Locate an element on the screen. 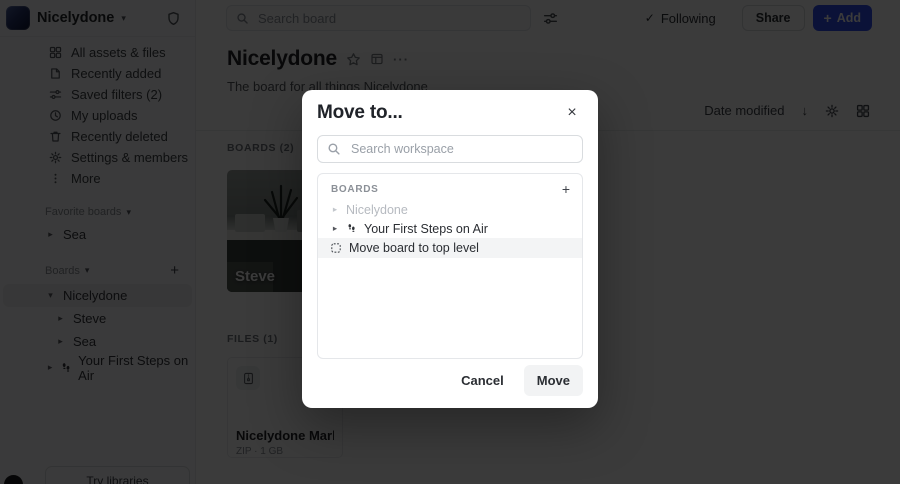 The image size is (900, 484). modal-row-first-steps: ▸ Your First Steps on Air is located at coordinates (450, 228).